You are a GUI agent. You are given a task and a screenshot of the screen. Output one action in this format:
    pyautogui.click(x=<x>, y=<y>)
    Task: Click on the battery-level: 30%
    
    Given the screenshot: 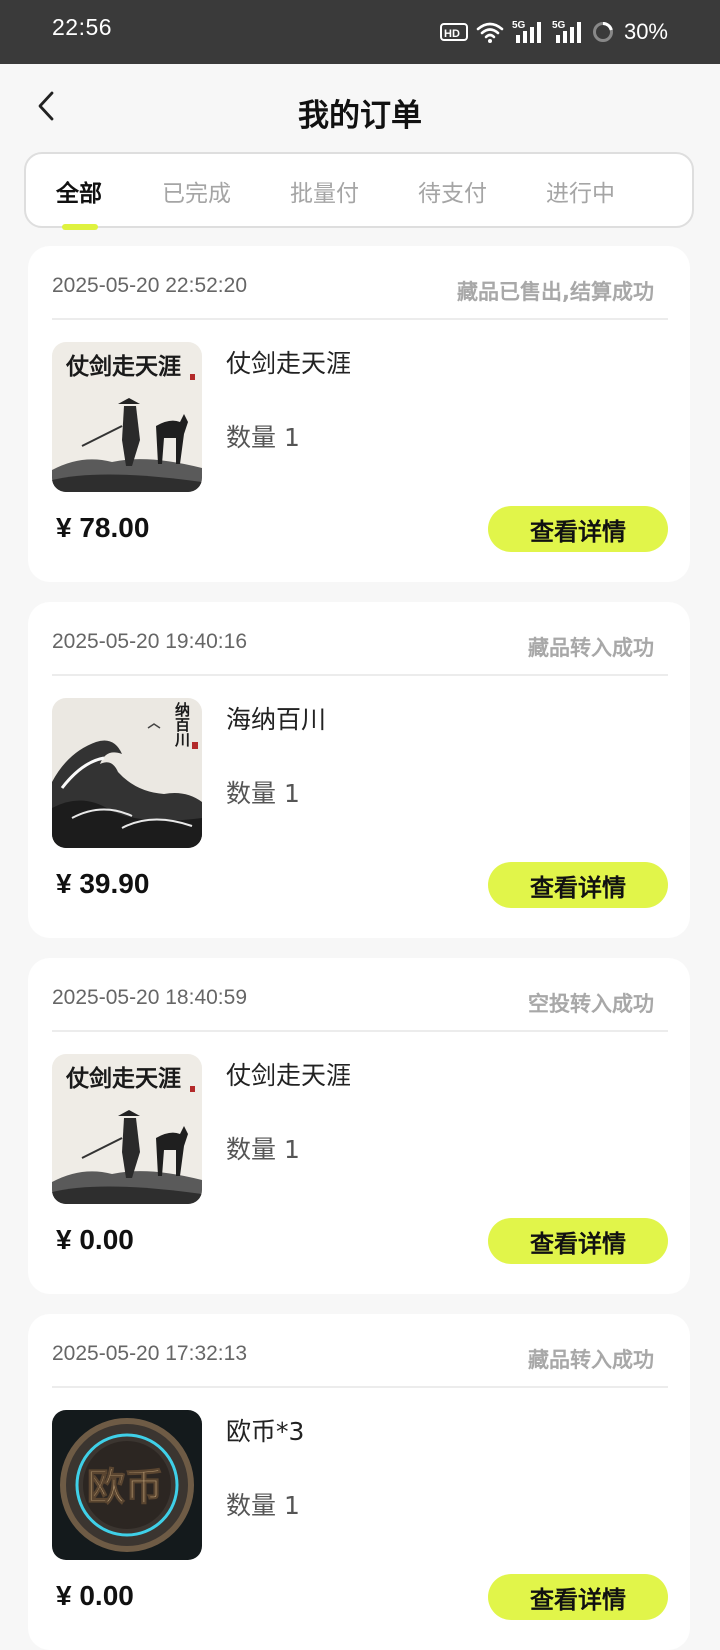 What is the action you would take?
    pyautogui.click(x=645, y=31)
    